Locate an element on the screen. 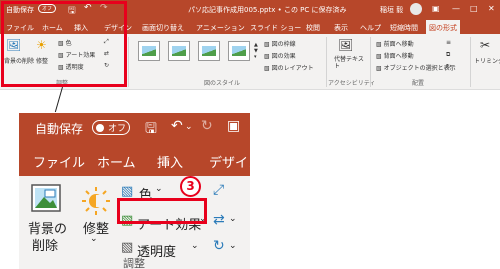 The height and width of the screenshot is (269, 500). callout-line is located at coordinates (58, 99).